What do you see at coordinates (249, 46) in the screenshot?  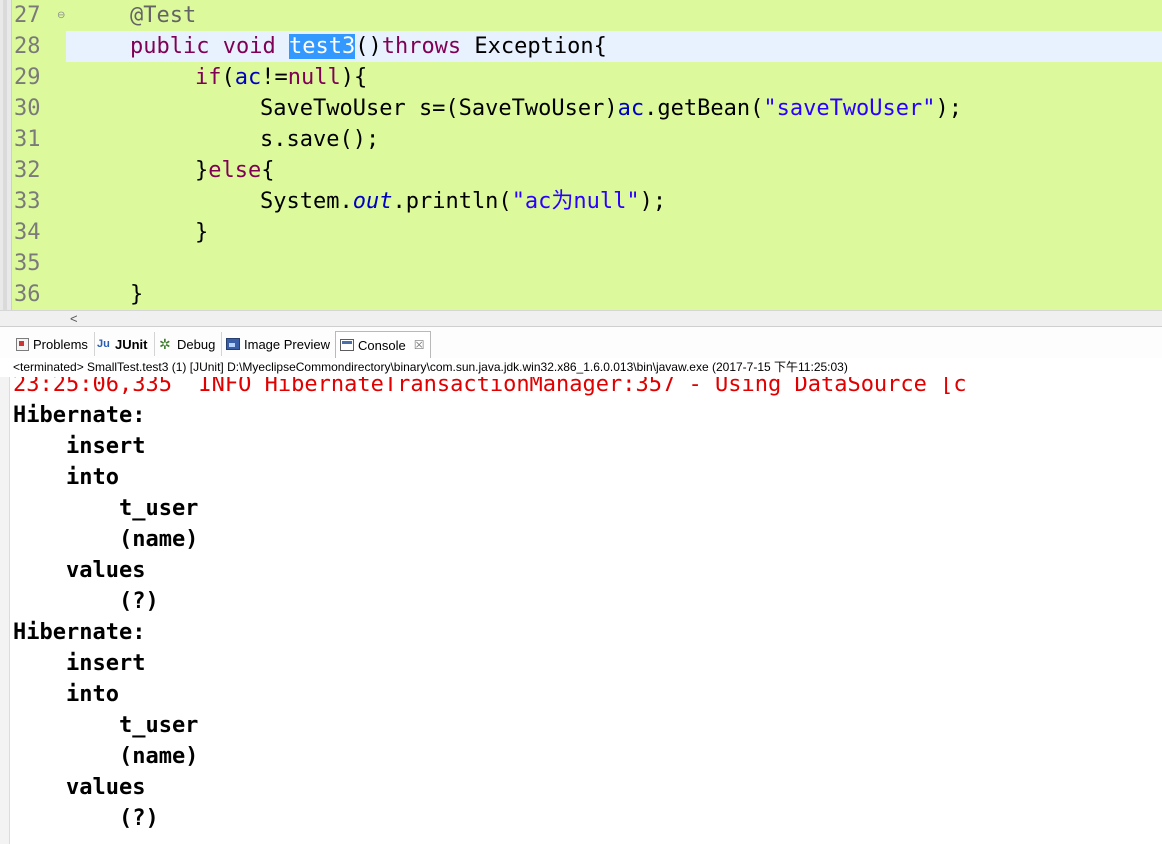 I see `code-token: void` at bounding box center [249, 46].